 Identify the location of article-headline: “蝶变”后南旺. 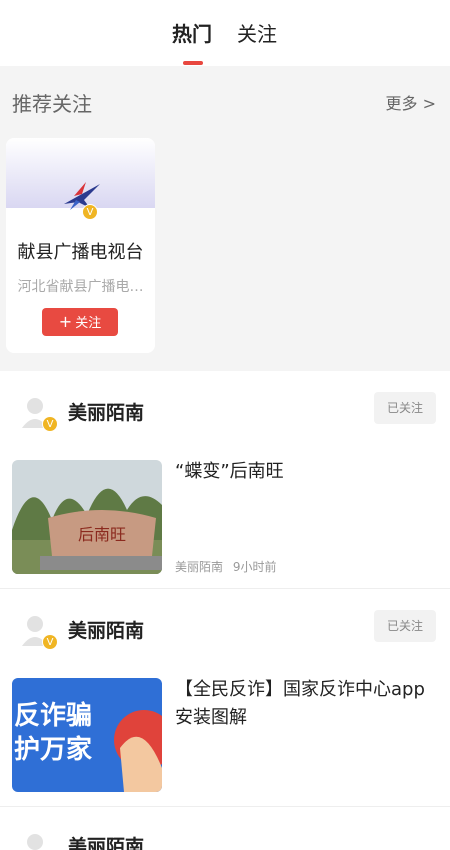
(306, 472).